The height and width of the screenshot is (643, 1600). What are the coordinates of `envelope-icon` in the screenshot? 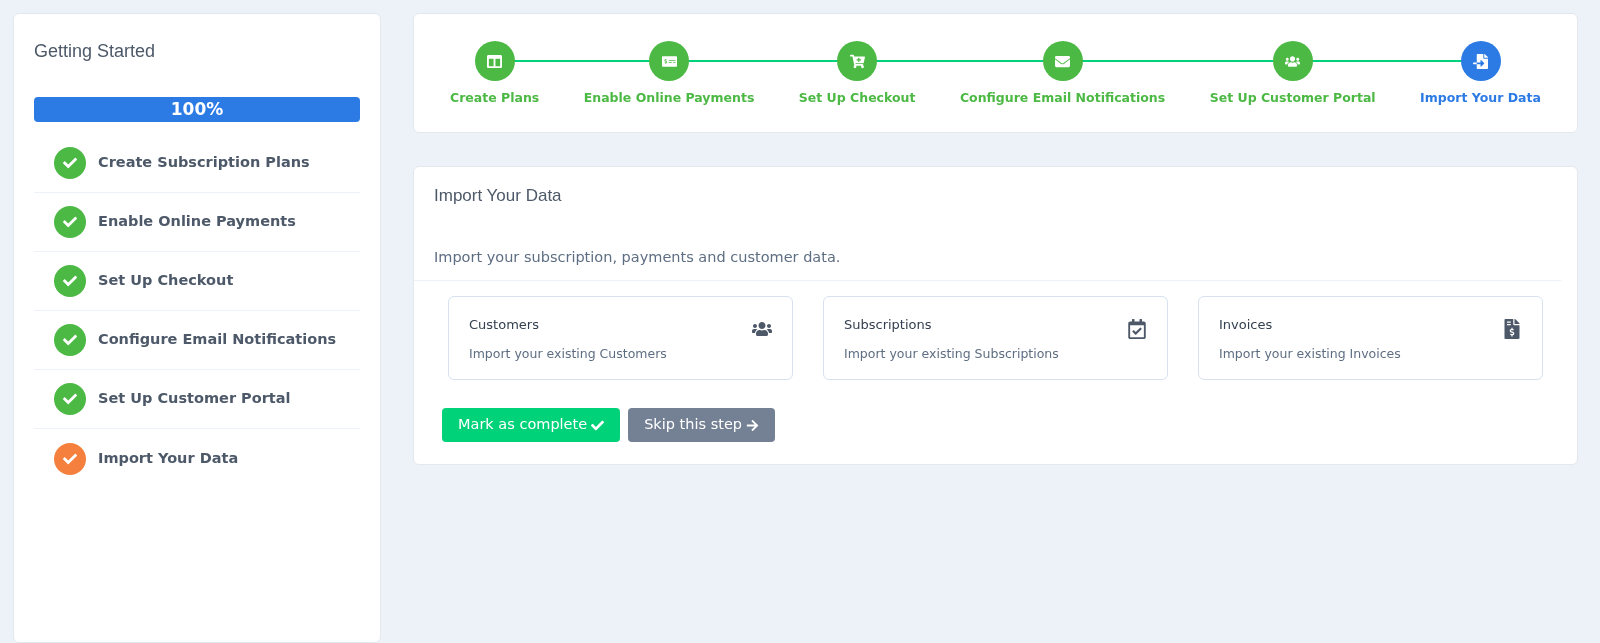 It's located at (1062, 61).